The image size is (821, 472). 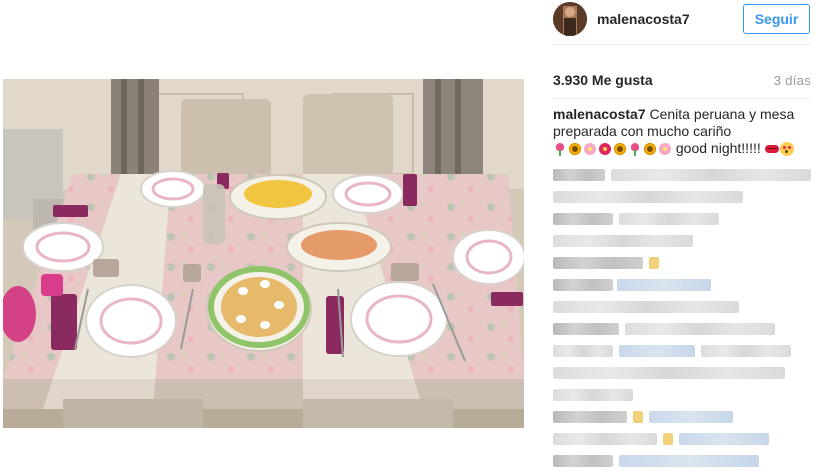 What do you see at coordinates (718, 148) in the screenshot?
I see `caption-trailing-text: good night!!!!!` at bounding box center [718, 148].